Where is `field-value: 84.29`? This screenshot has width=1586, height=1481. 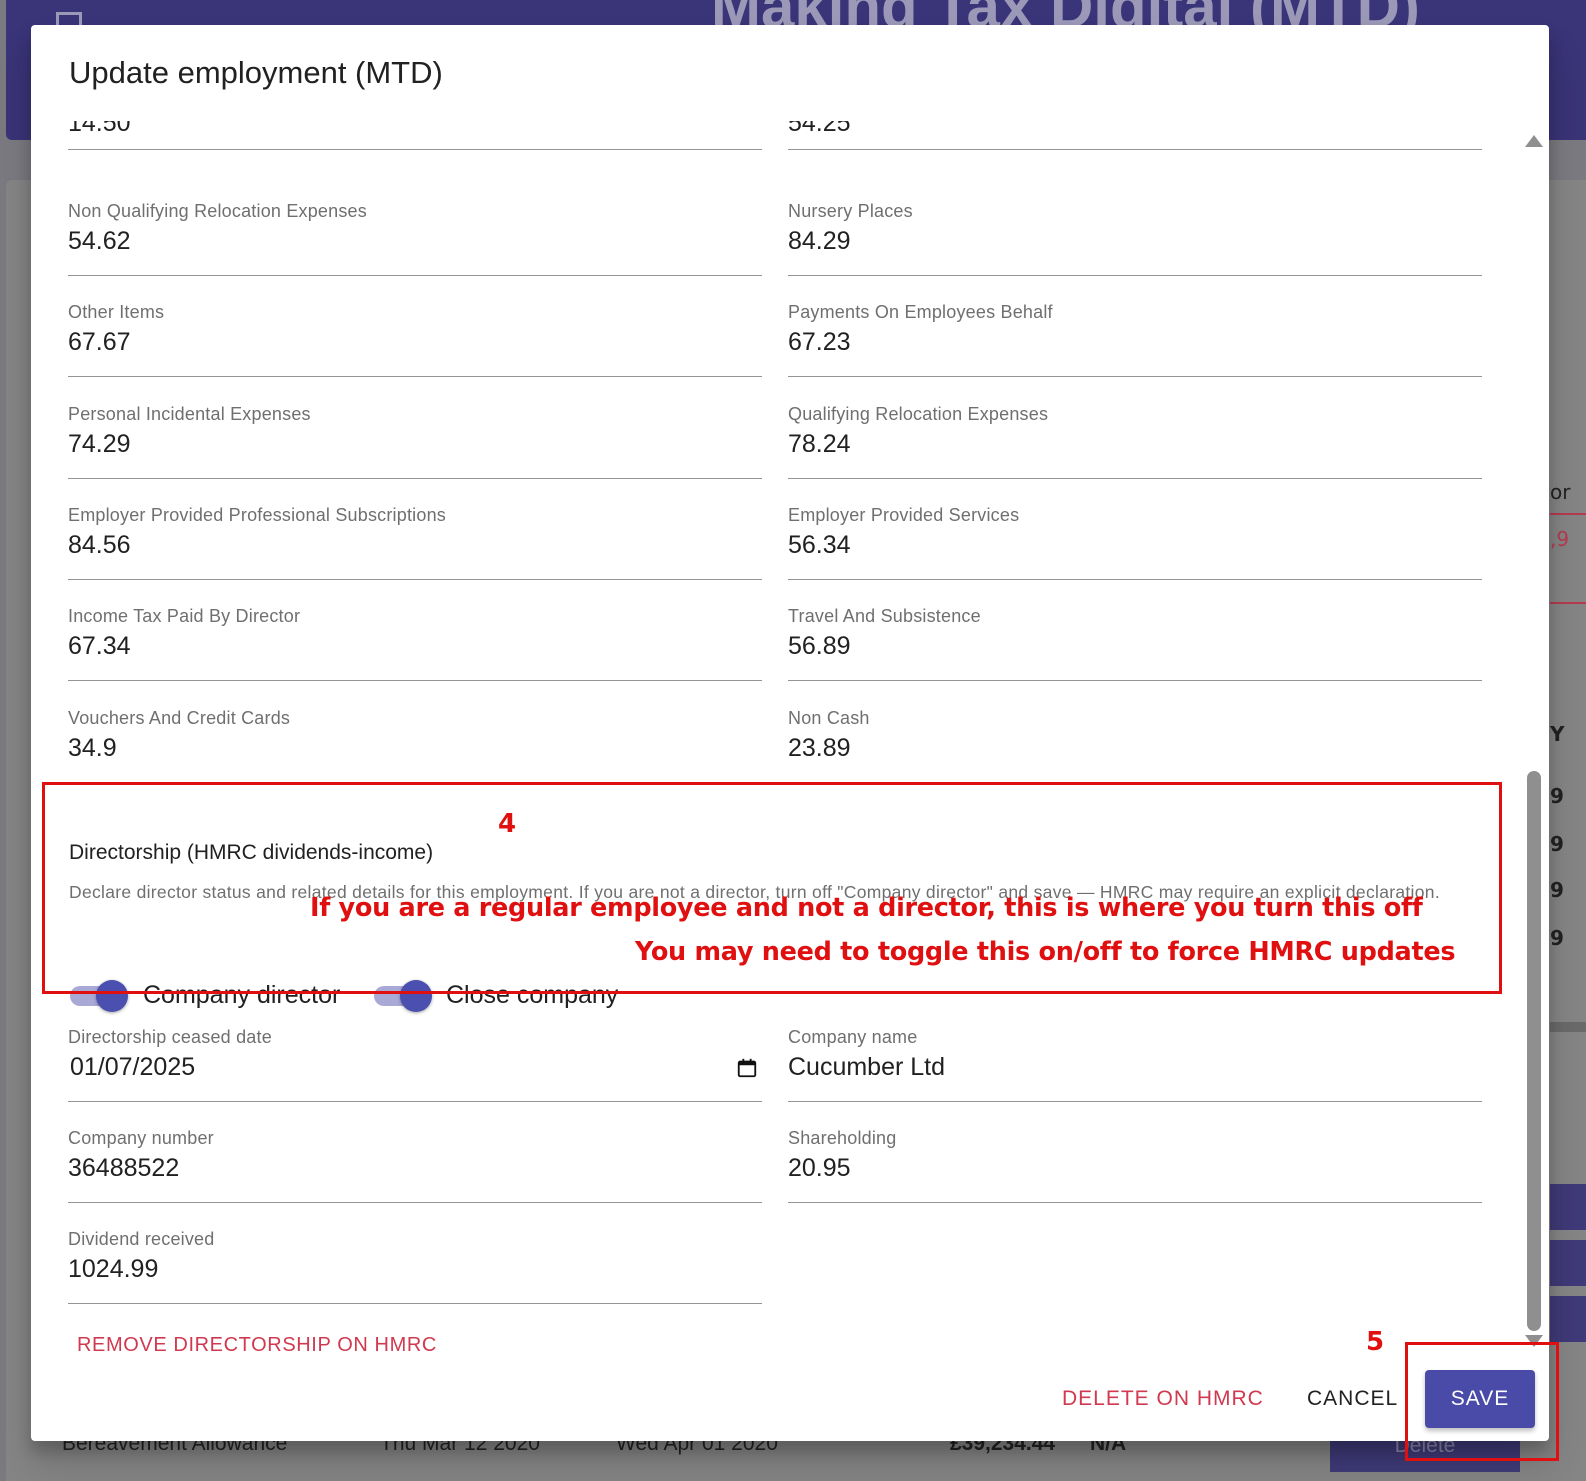 field-value: 84.29 is located at coordinates (819, 241).